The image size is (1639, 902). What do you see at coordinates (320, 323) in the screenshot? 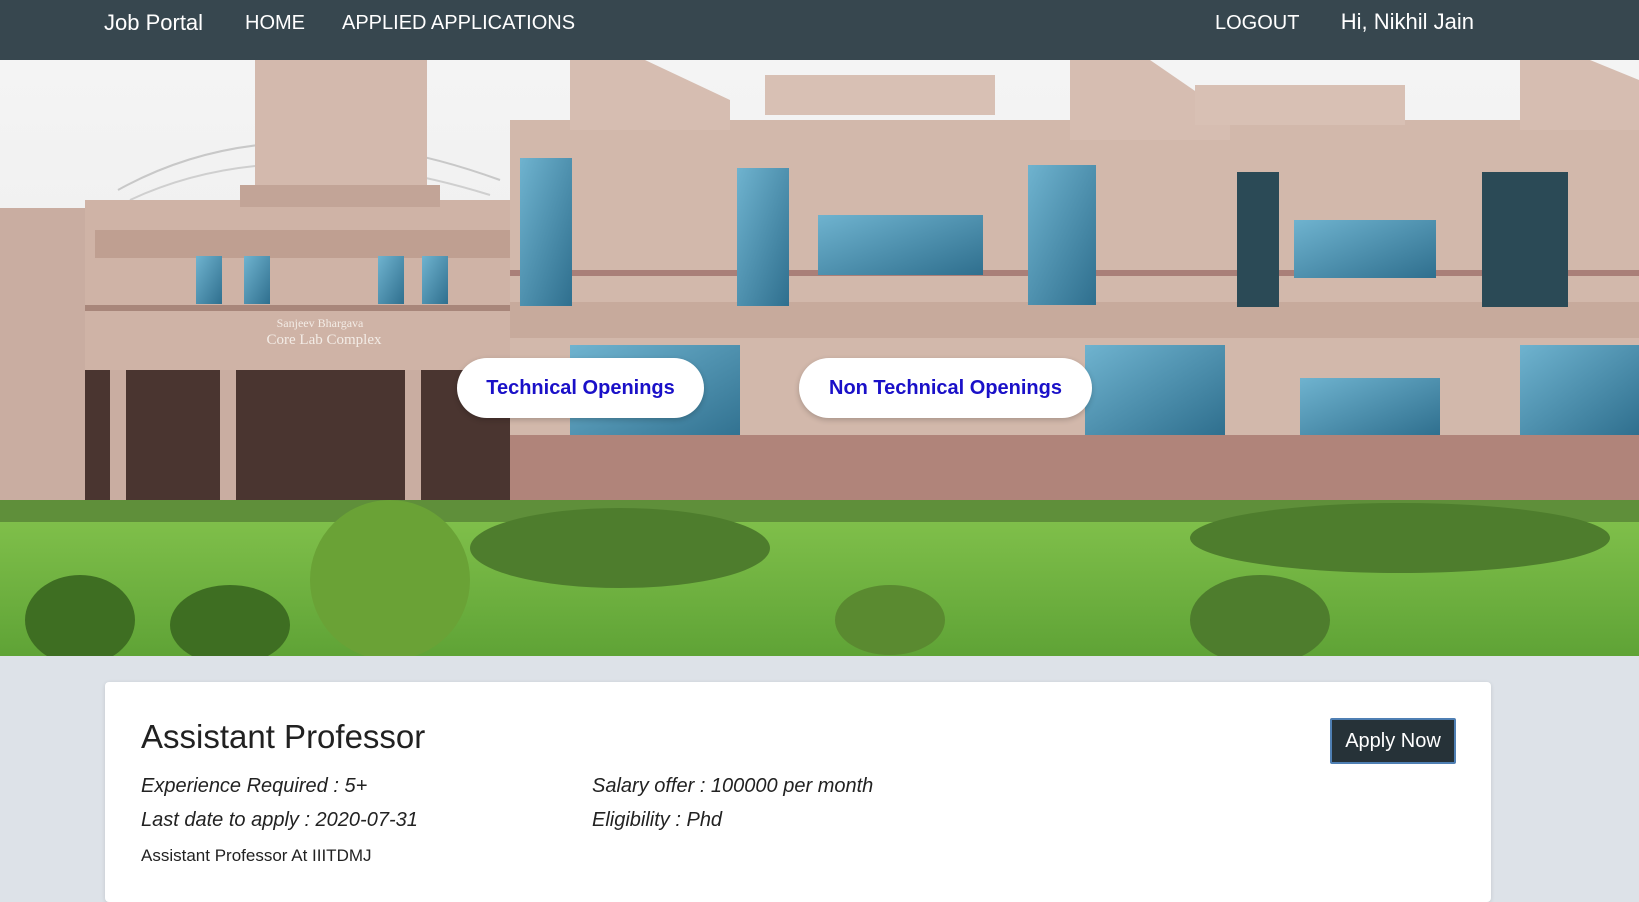
I see `building-sign-line1: Sanjeev Bhargava` at bounding box center [320, 323].